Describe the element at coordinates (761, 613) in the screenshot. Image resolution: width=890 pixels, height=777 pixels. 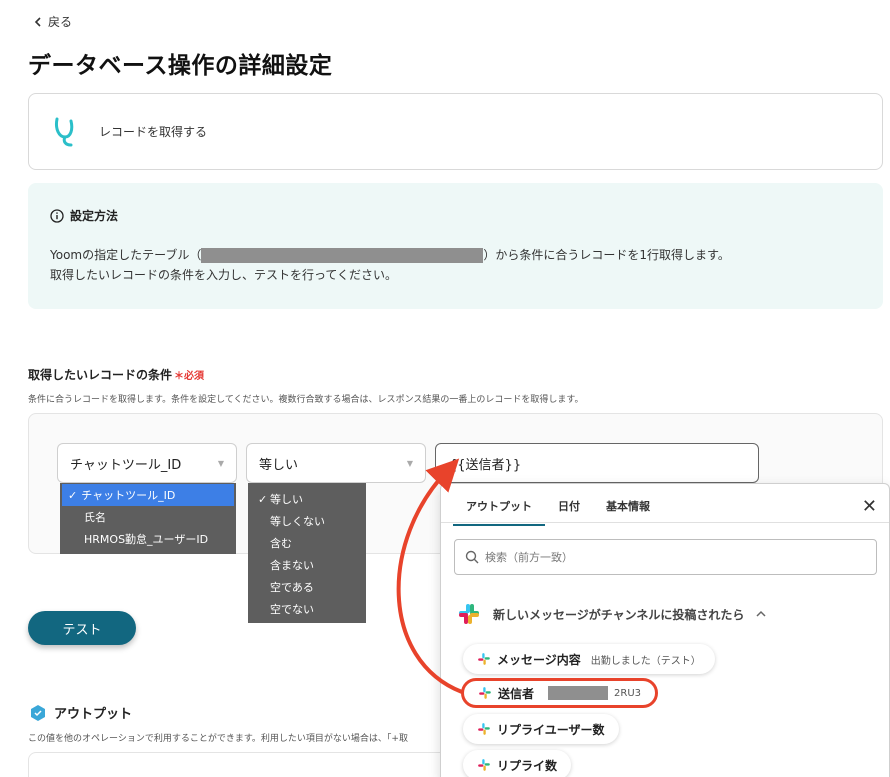
I see `chevron-up-icon` at that location.